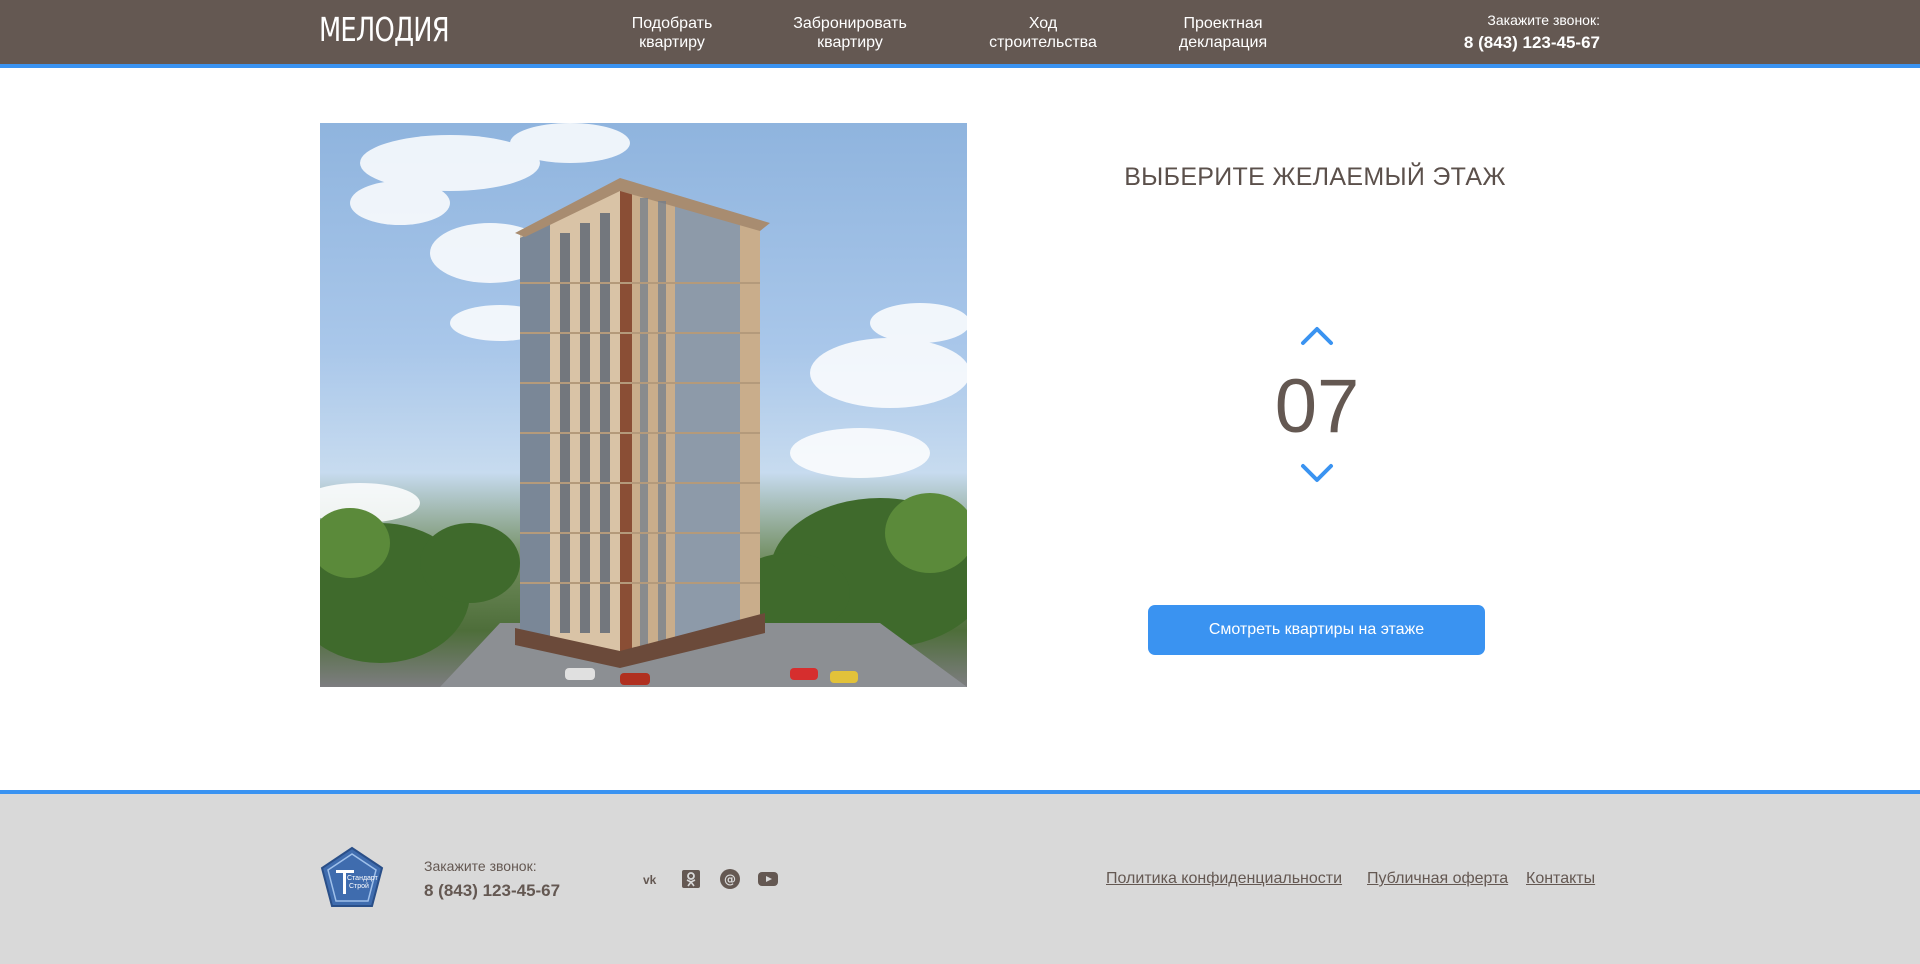  I want to click on nav-book-apartment: Забронировать квартиру, so click(850, 33).